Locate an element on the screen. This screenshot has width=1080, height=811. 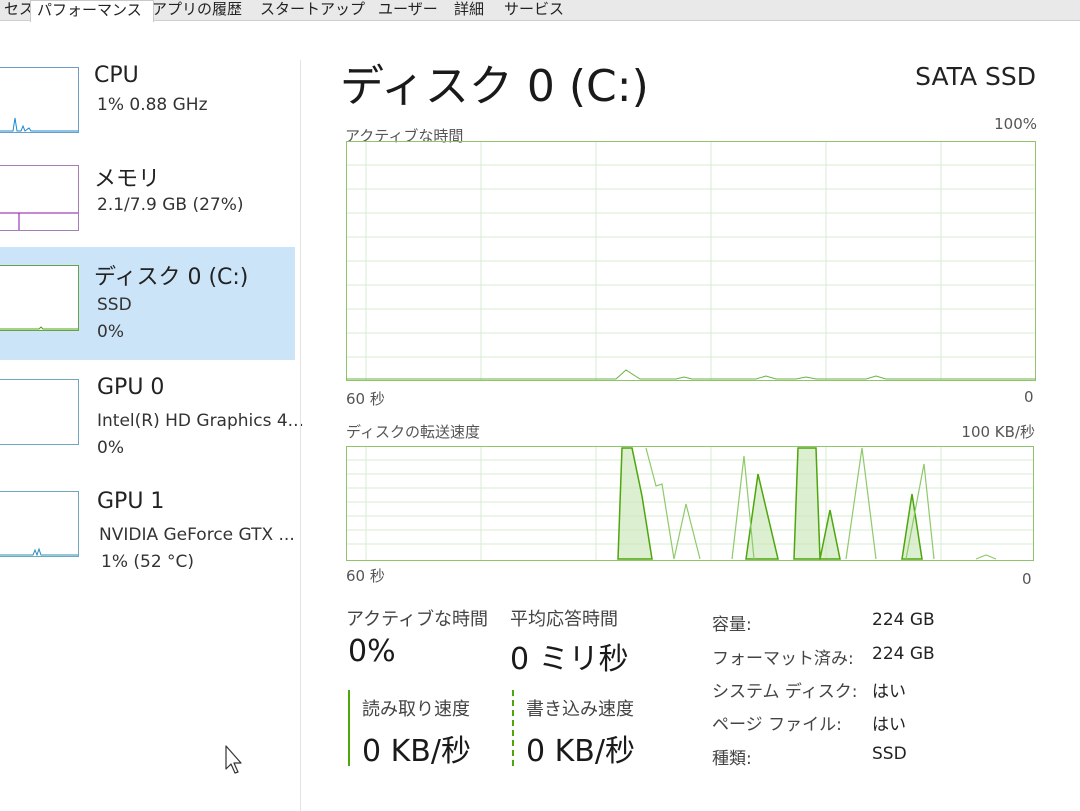
sidebar-item-gpu-0: GPU 0 Intel(R) HD Graphics 4... 0% is located at coordinates (152, 419).